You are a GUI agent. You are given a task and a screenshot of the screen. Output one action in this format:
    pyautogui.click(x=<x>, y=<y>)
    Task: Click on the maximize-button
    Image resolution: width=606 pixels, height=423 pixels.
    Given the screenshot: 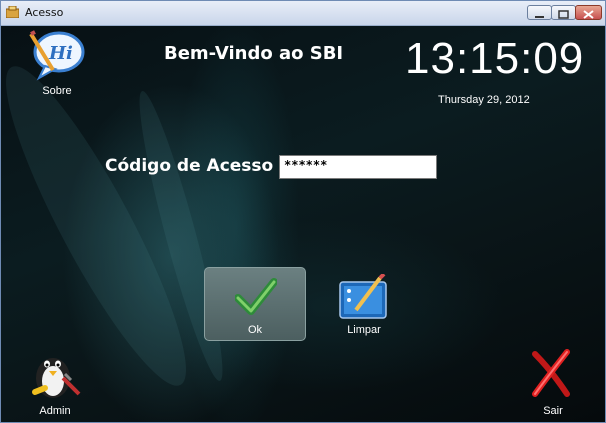 What is the action you would take?
    pyautogui.click(x=563, y=12)
    